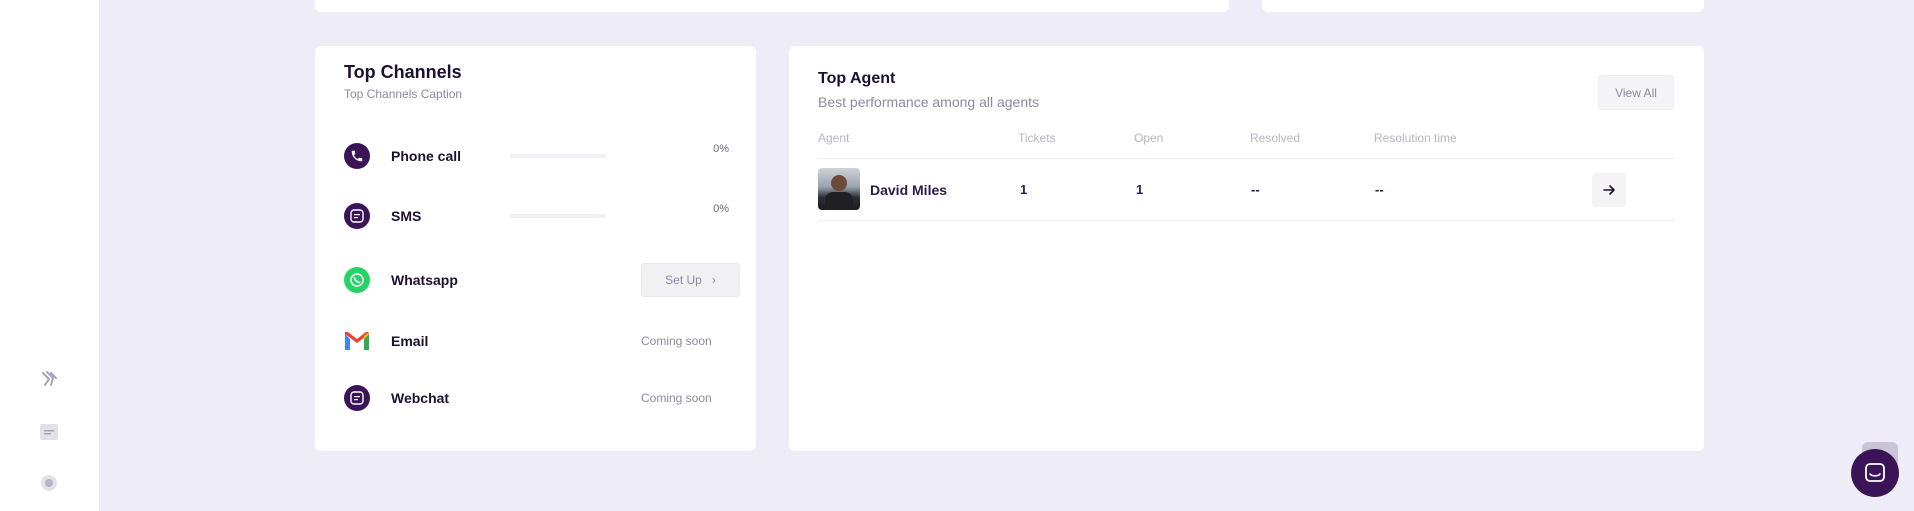 This screenshot has width=1914, height=511. I want to click on chat-icon, so click(357, 398).